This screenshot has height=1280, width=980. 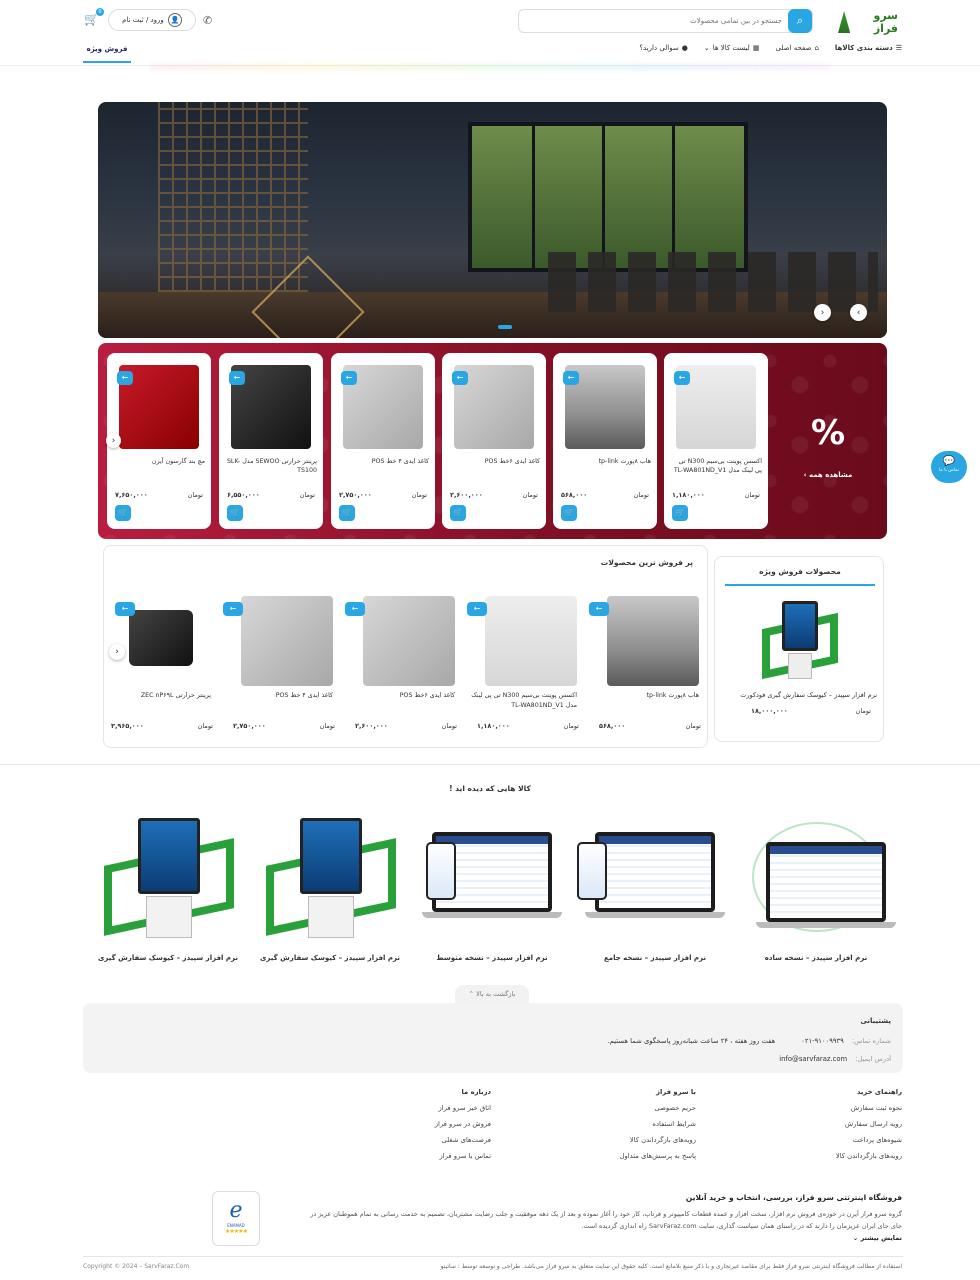 What do you see at coordinates (159, 664) in the screenshot?
I see `product-card: ← پرینتر حرارتی ZEC nP۶۹L ۳,۹۶۵,۰۰۰ تومان` at bounding box center [159, 664].